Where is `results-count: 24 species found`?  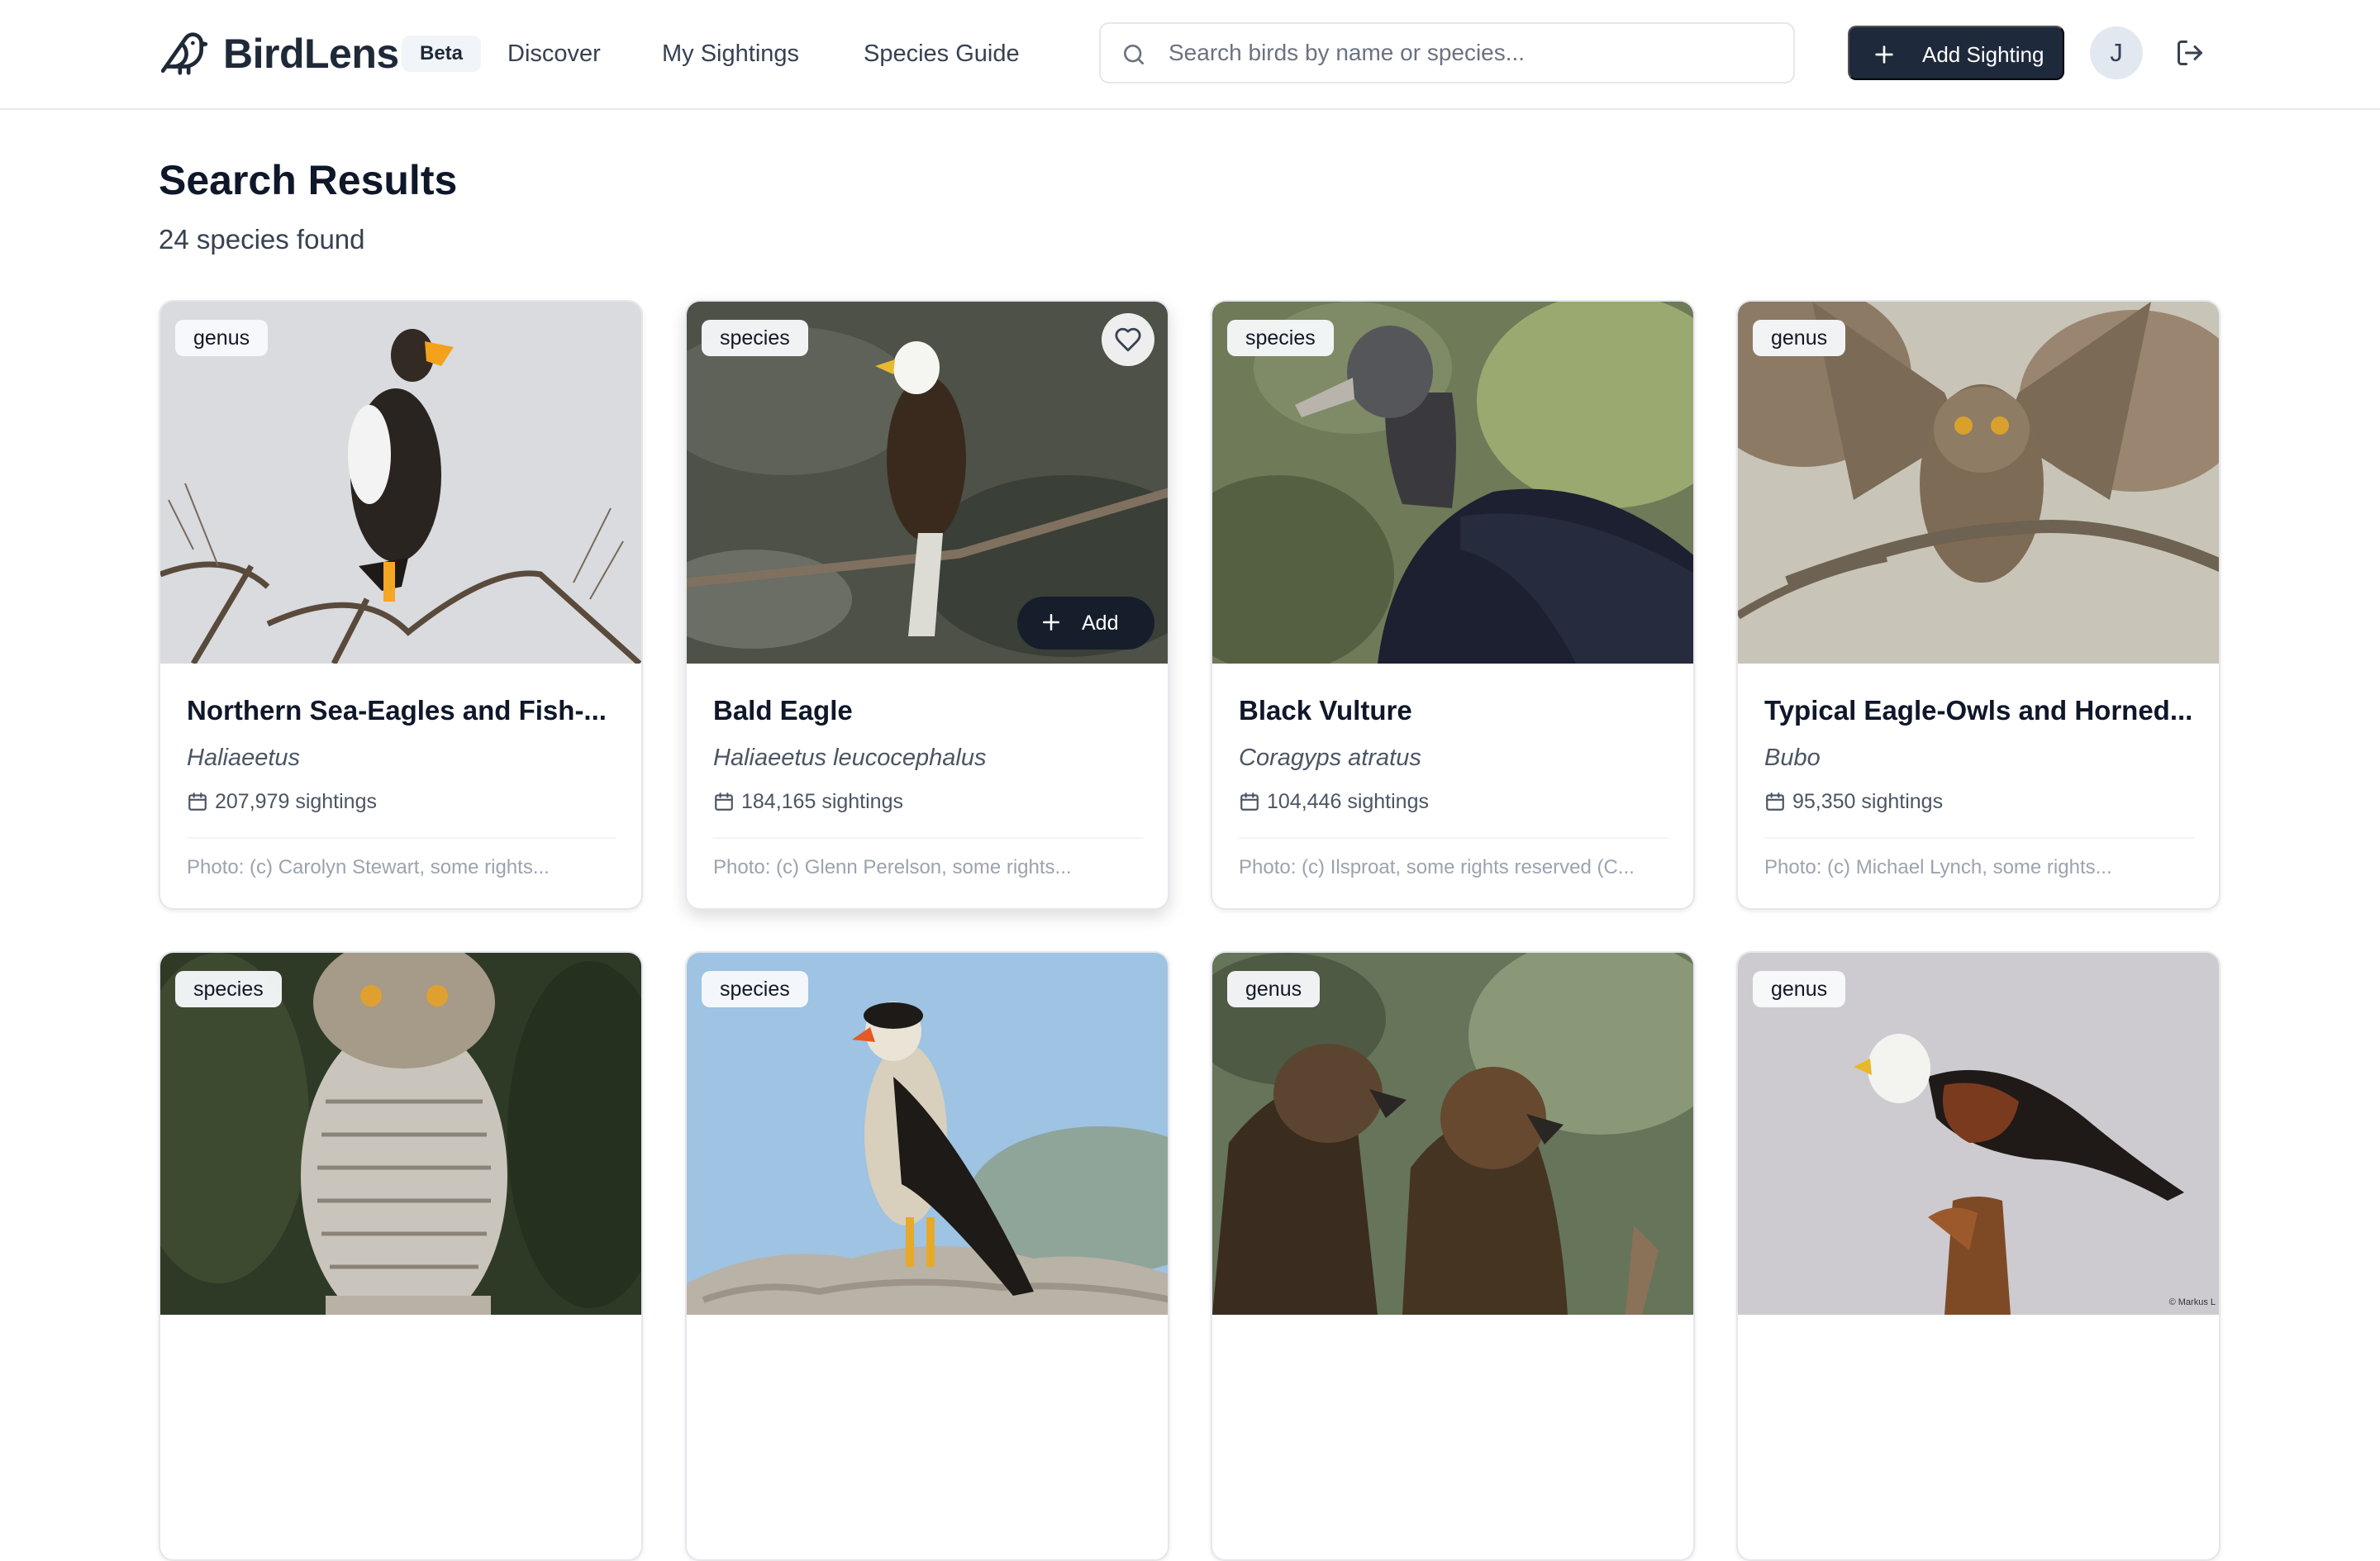
results-count: 24 species found is located at coordinates (262, 239).